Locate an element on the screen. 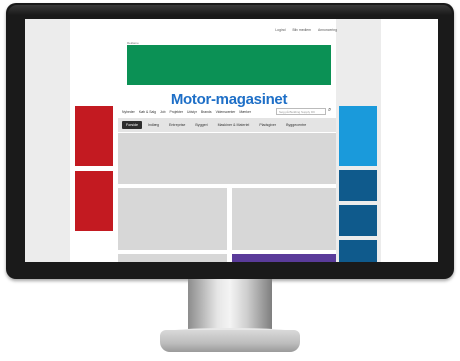 This screenshot has width=460, height=361. search-icon: ⌕ is located at coordinates (329, 110).